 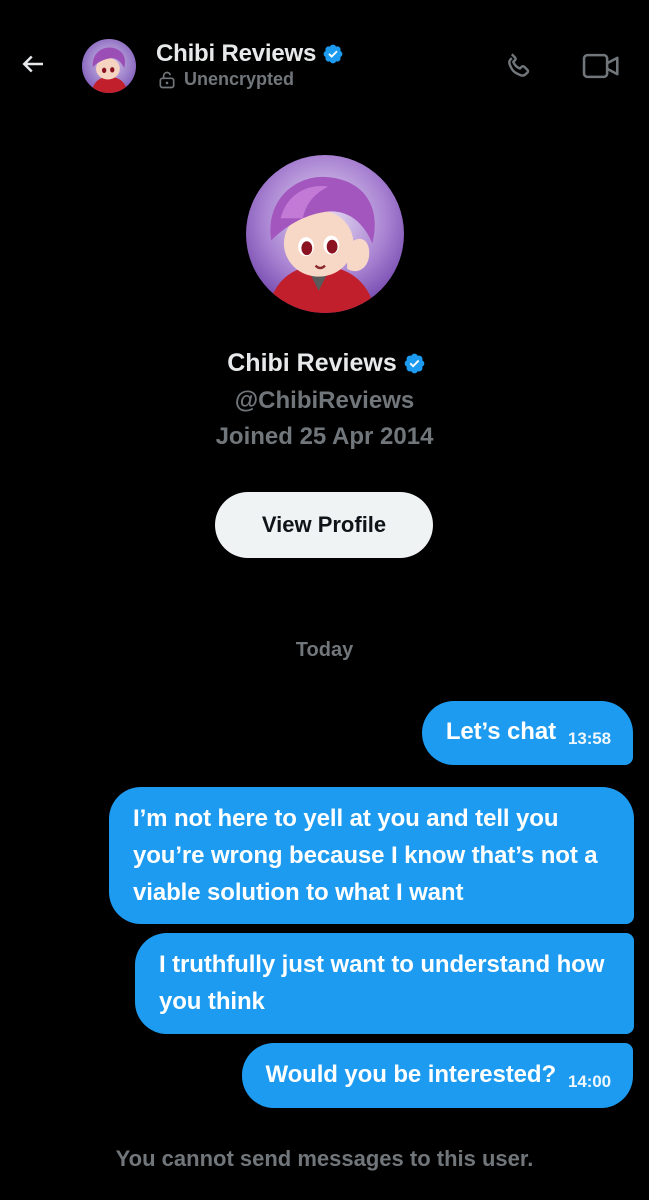 I want to click on back-button, so click(x=33, y=64).